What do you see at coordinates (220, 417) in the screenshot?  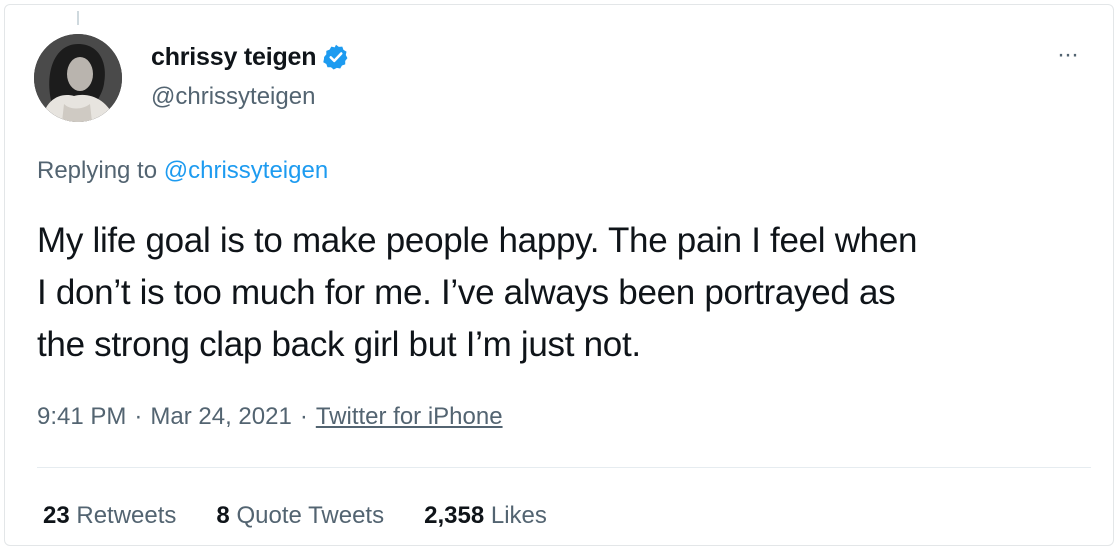 I see `tweet-date: Mar 24, 2021` at bounding box center [220, 417].